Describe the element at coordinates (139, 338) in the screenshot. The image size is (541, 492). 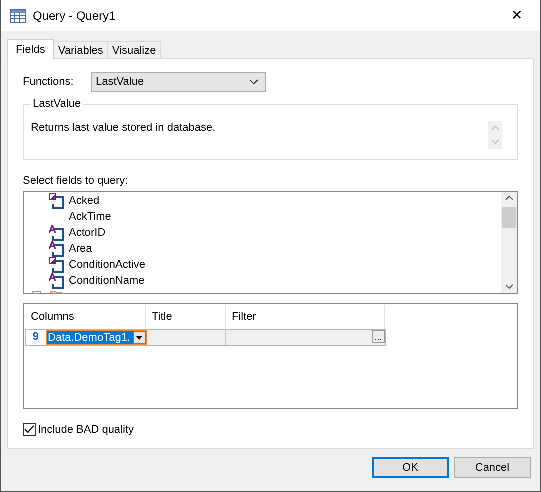
I see `caret-icon` at that location.